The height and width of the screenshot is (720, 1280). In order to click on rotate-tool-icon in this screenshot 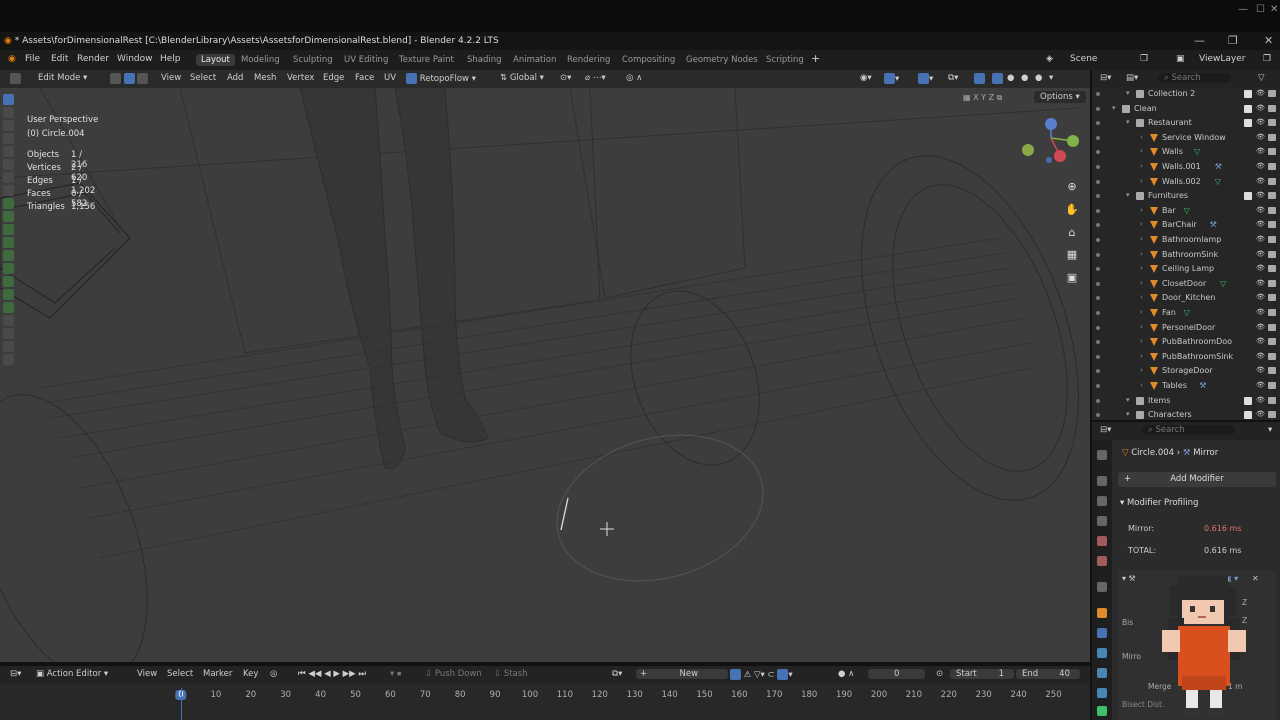, I will do `click(8, 138)`.